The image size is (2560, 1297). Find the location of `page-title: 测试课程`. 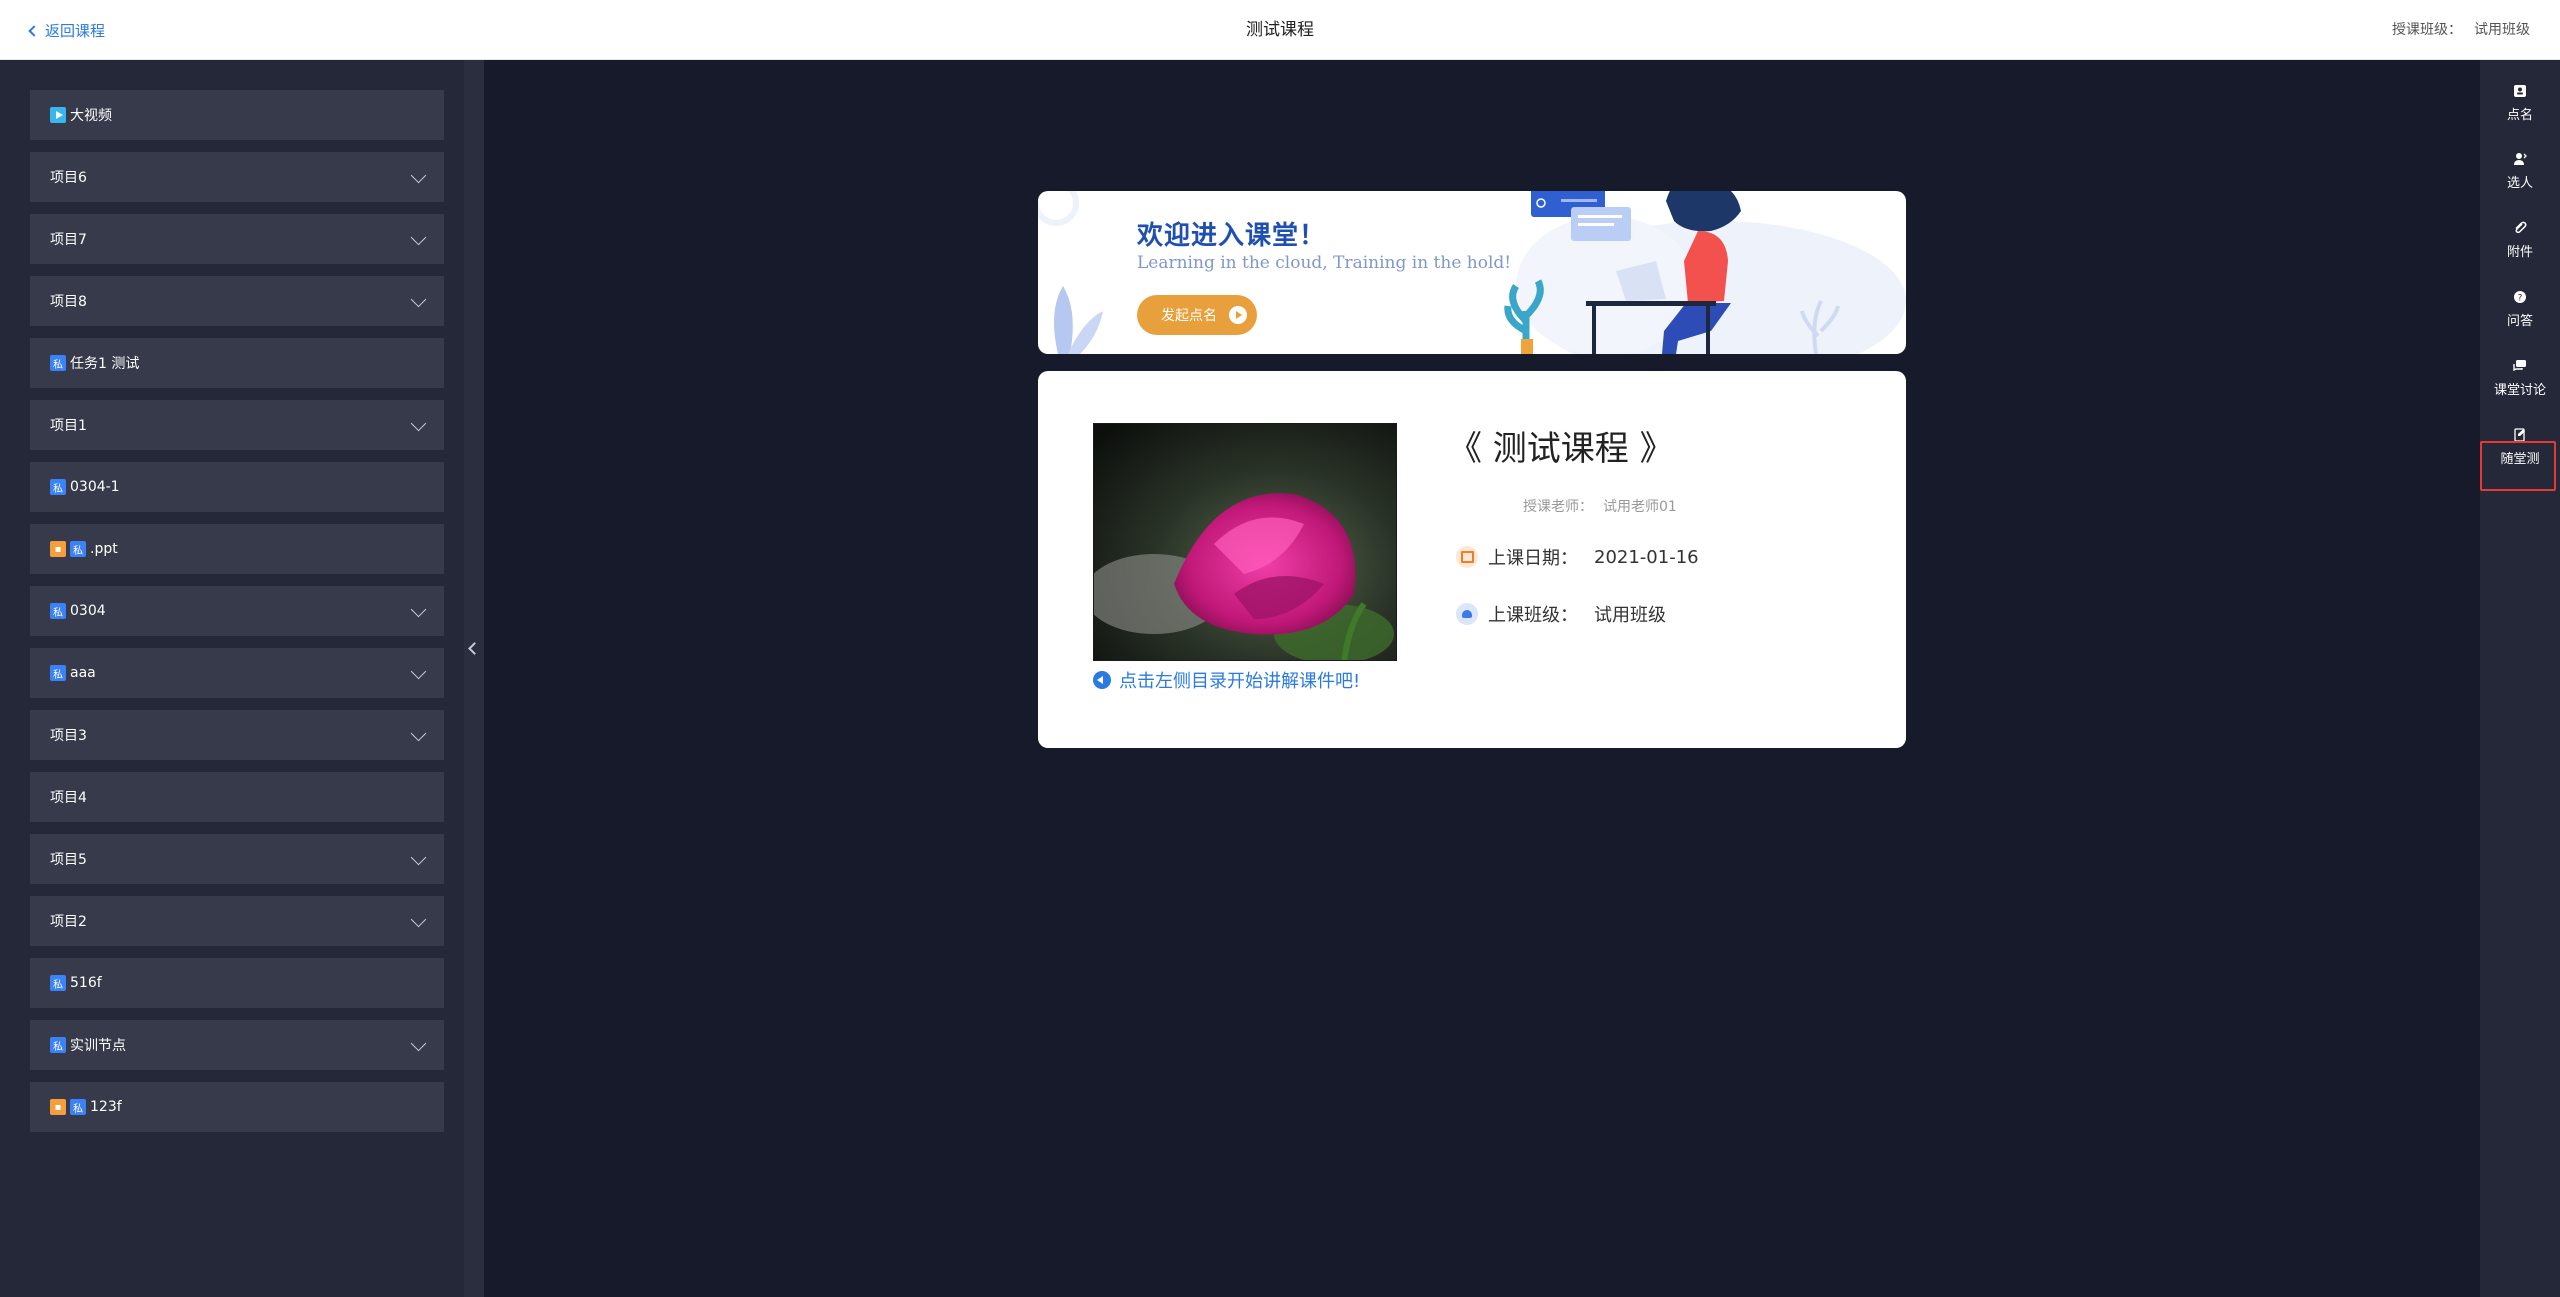

page-title: 测试课程 is located at coordinates (1280, 30).